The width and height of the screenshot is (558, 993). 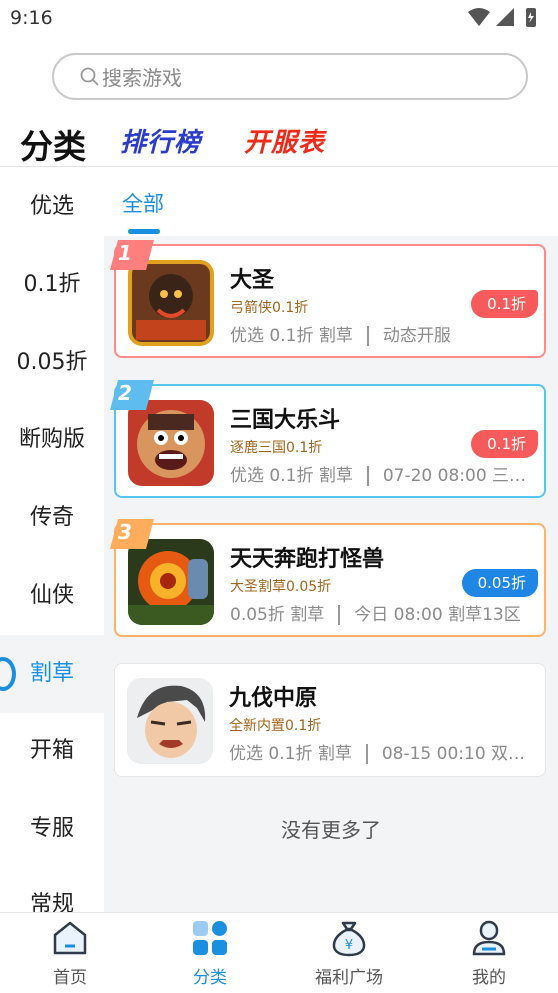 I want to click on money-bag-icon: ¥, so click(x=349, y=939).